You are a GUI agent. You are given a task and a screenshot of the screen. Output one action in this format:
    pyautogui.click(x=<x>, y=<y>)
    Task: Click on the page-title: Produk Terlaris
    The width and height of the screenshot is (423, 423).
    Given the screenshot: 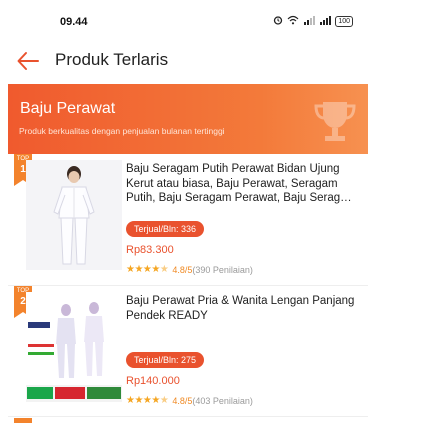 What is the action you would take?
    pyautogui.click(x=112, y=59)
    